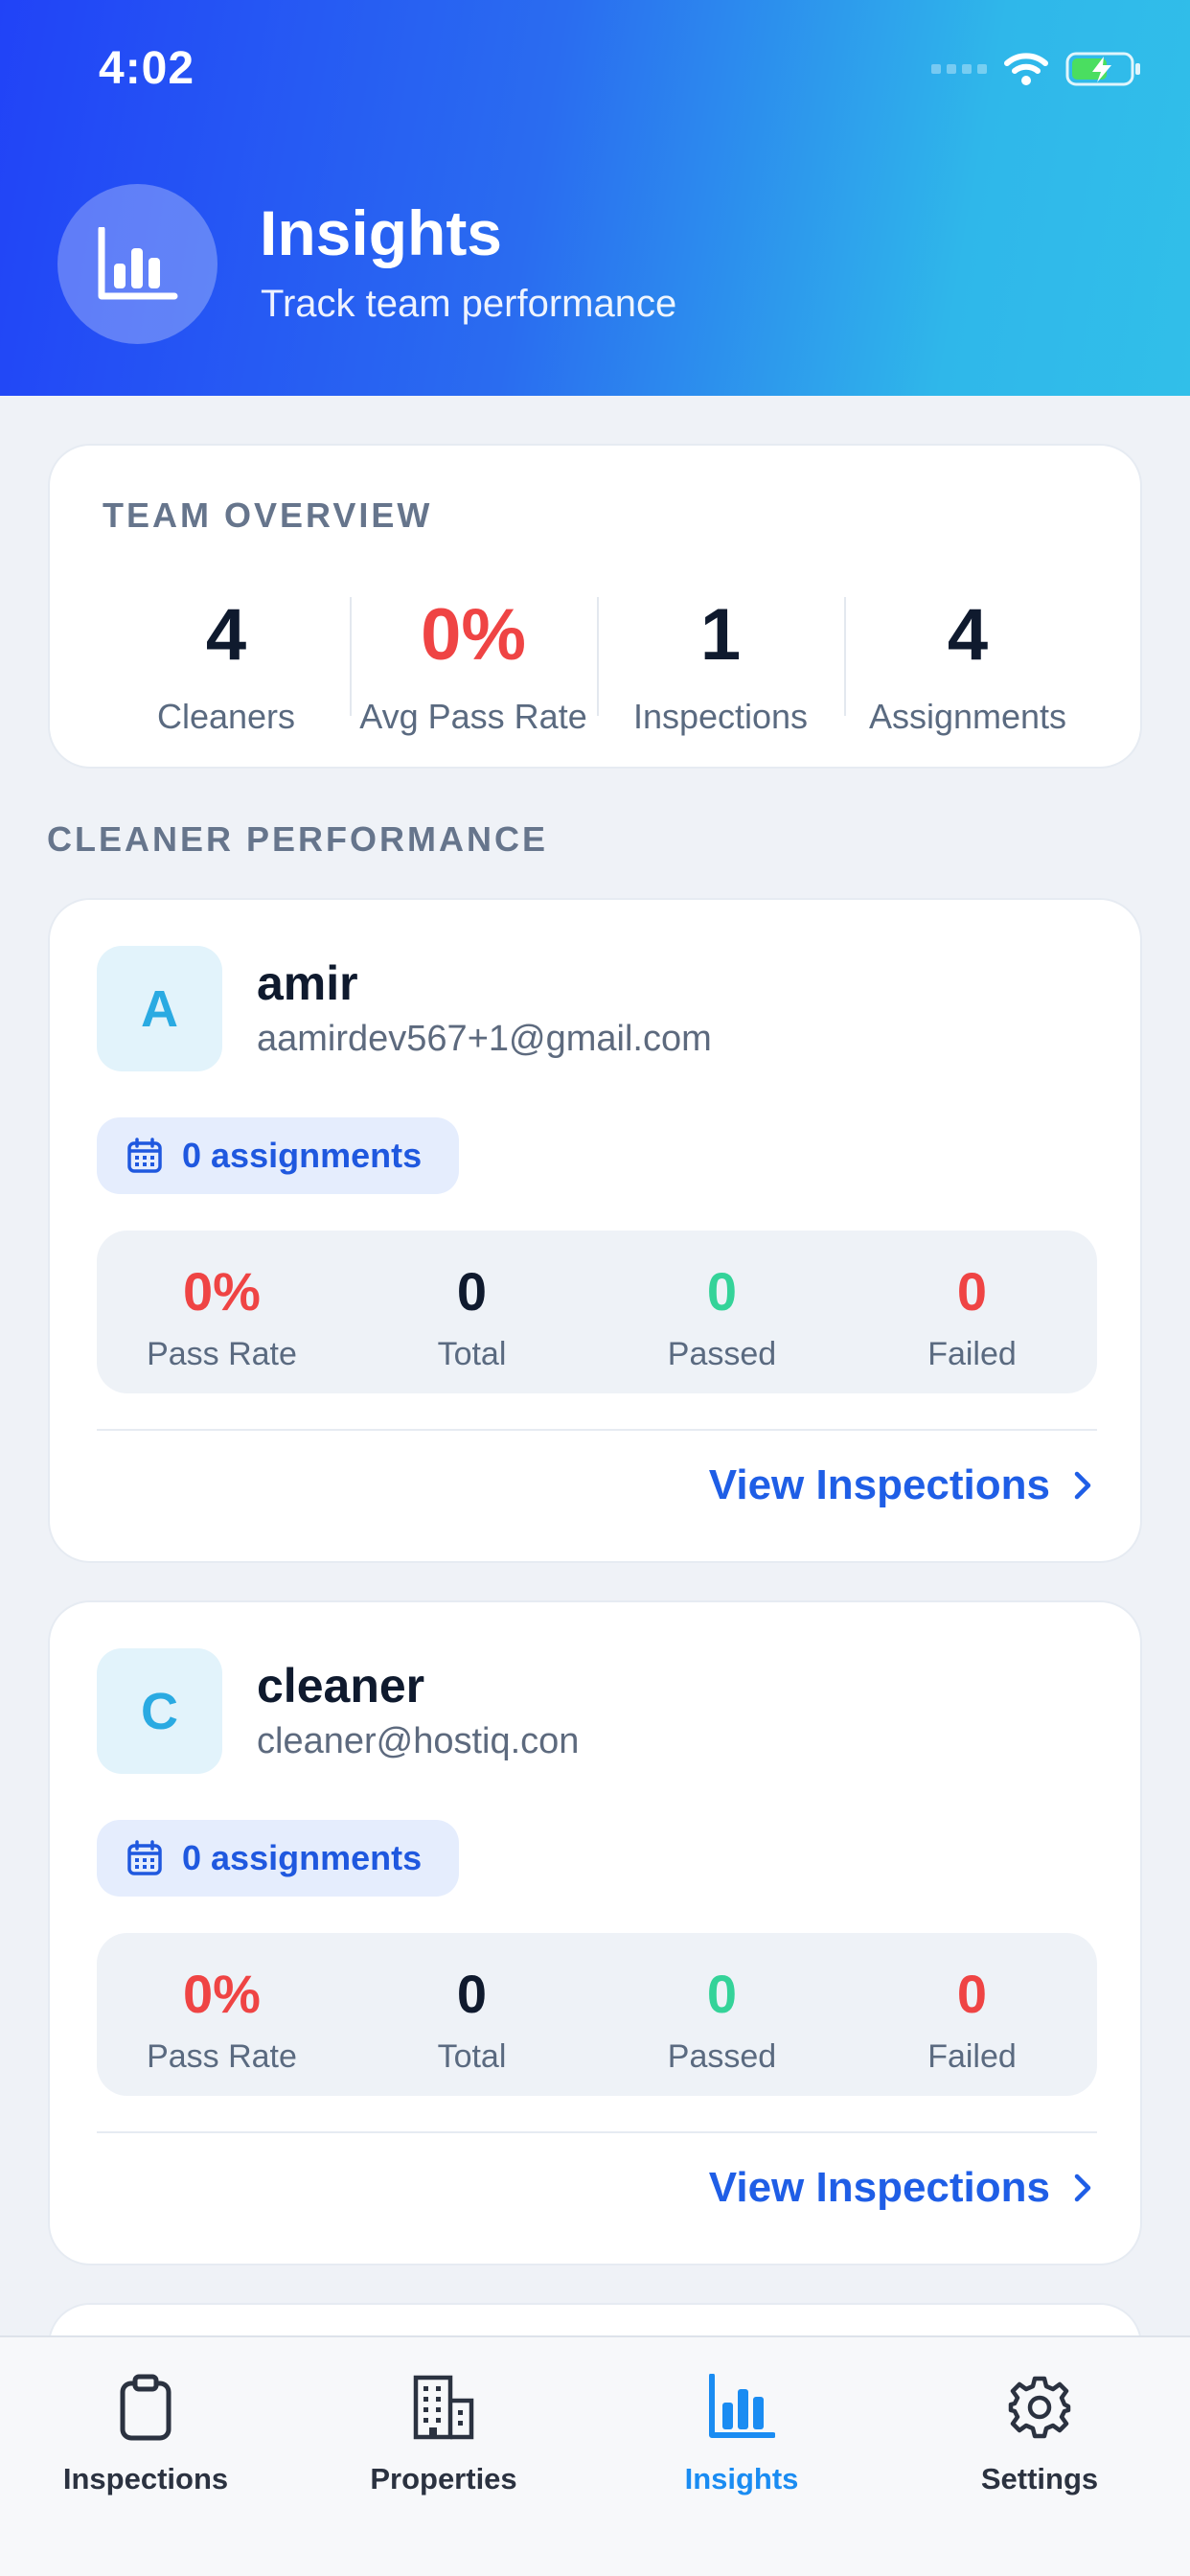 The image size is (1190, 2576). I want to click on insights-header-icon, so click(137, 264).